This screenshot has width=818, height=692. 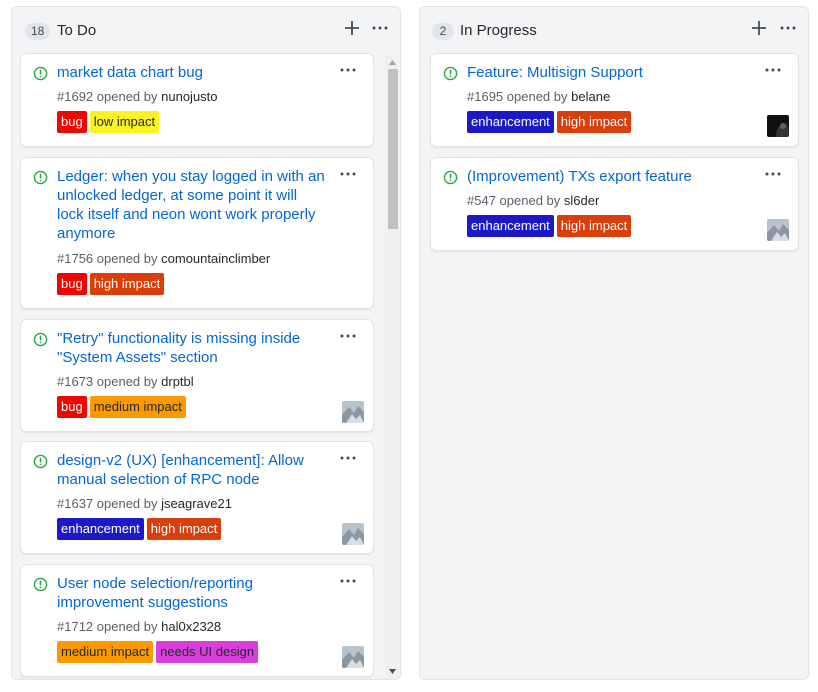 What do you see at coordinates (215, 258) in the screenshot?
I see `issue-author-link: comountainclimber` at bounding box center [215, 258].